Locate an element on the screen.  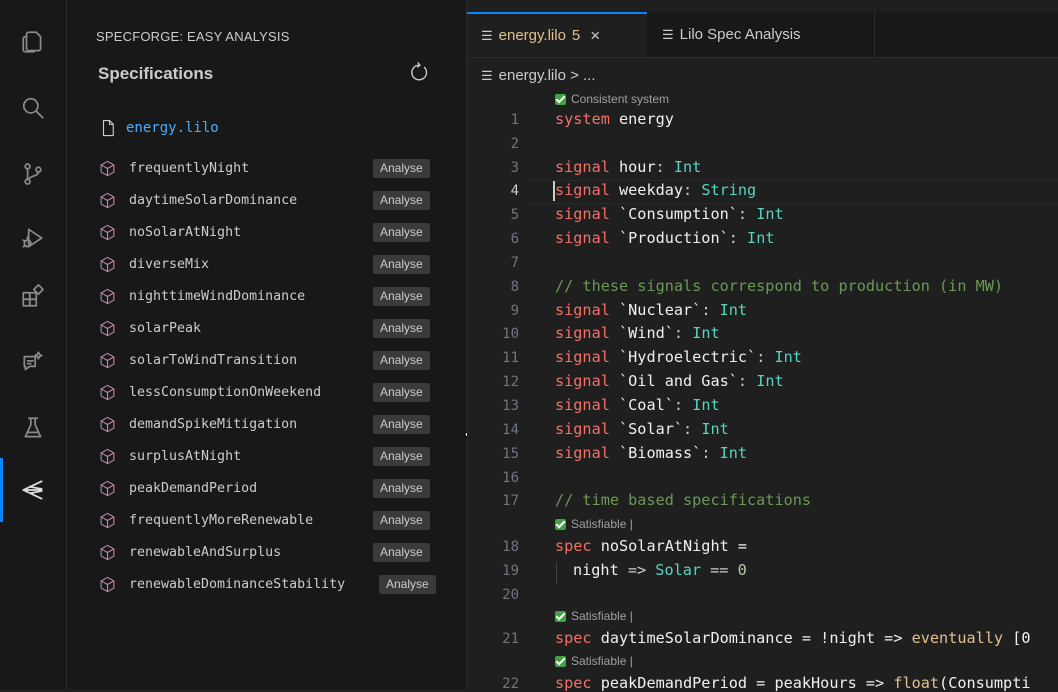
line-number: 19 is located at coordinates (510, 571).